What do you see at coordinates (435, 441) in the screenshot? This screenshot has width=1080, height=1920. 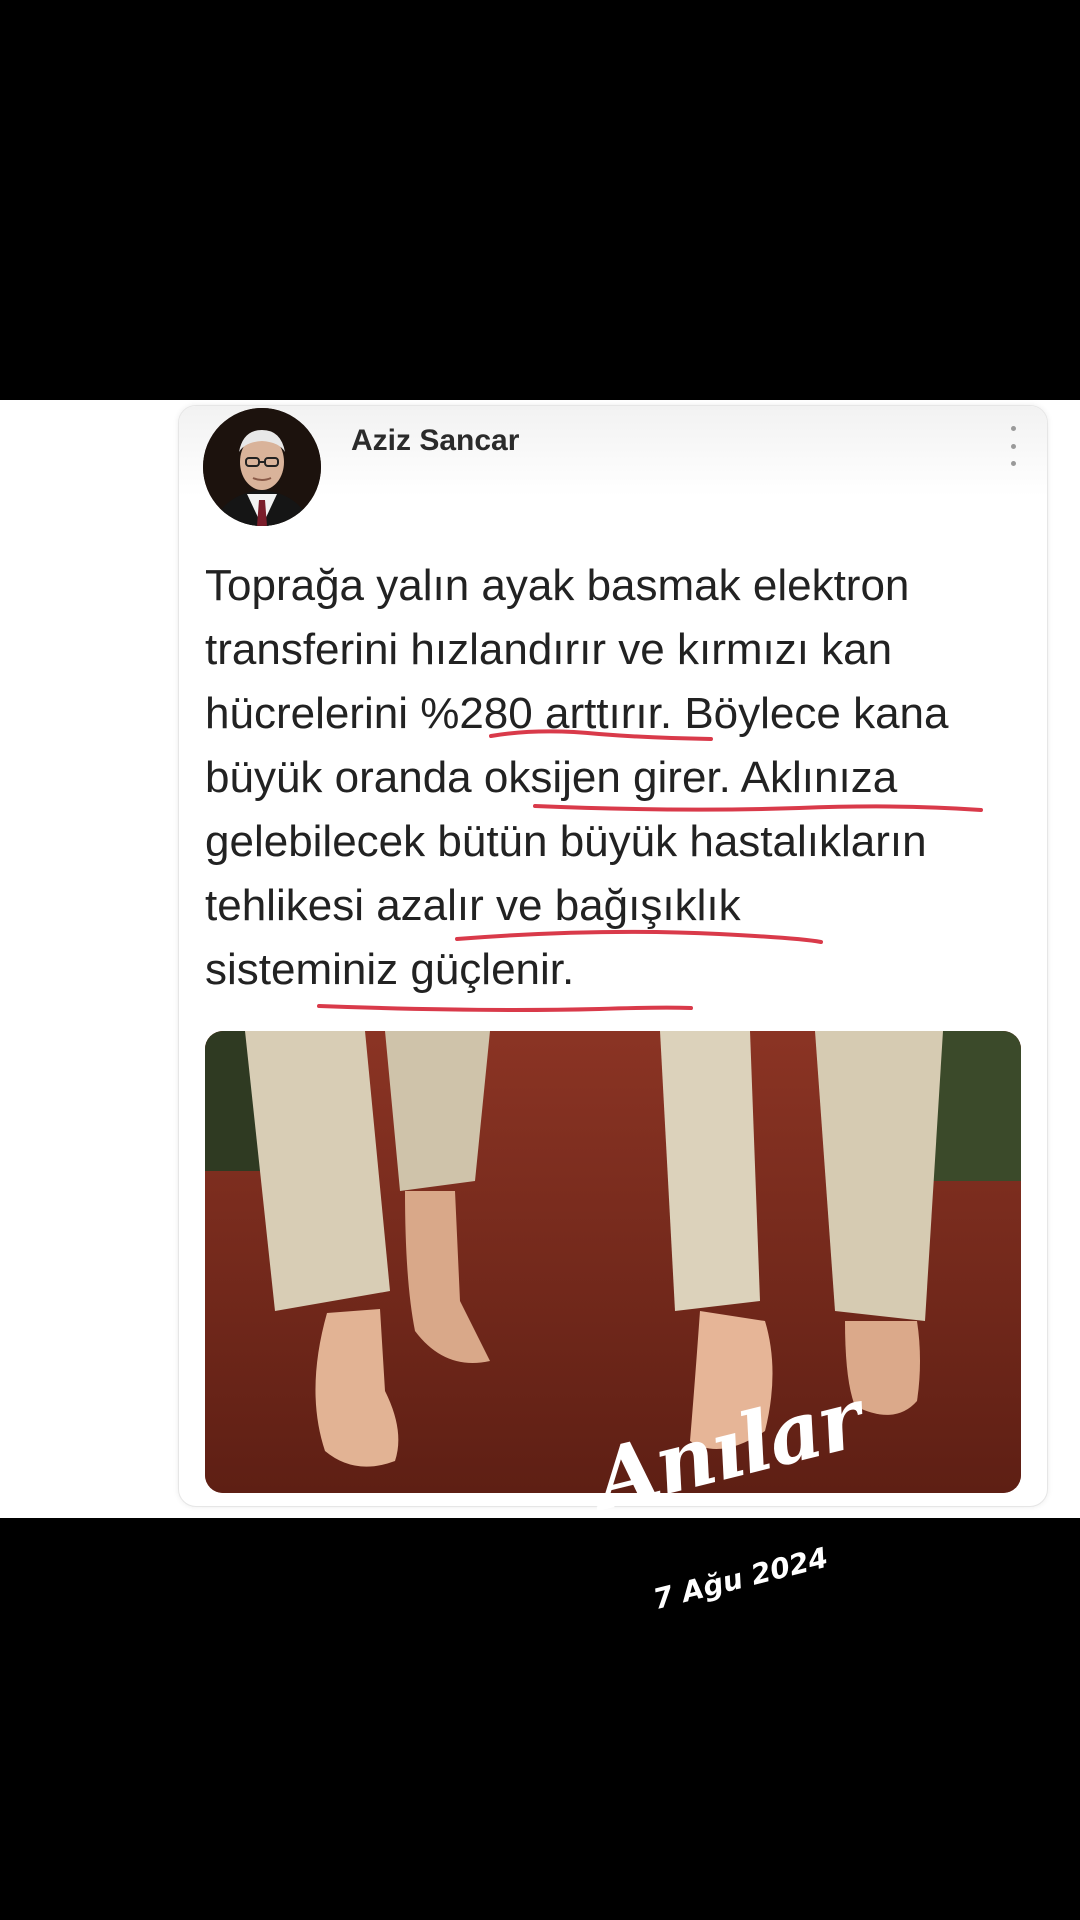 I see `author-name: Aziz Sancar` at bounding box center [435, 441].